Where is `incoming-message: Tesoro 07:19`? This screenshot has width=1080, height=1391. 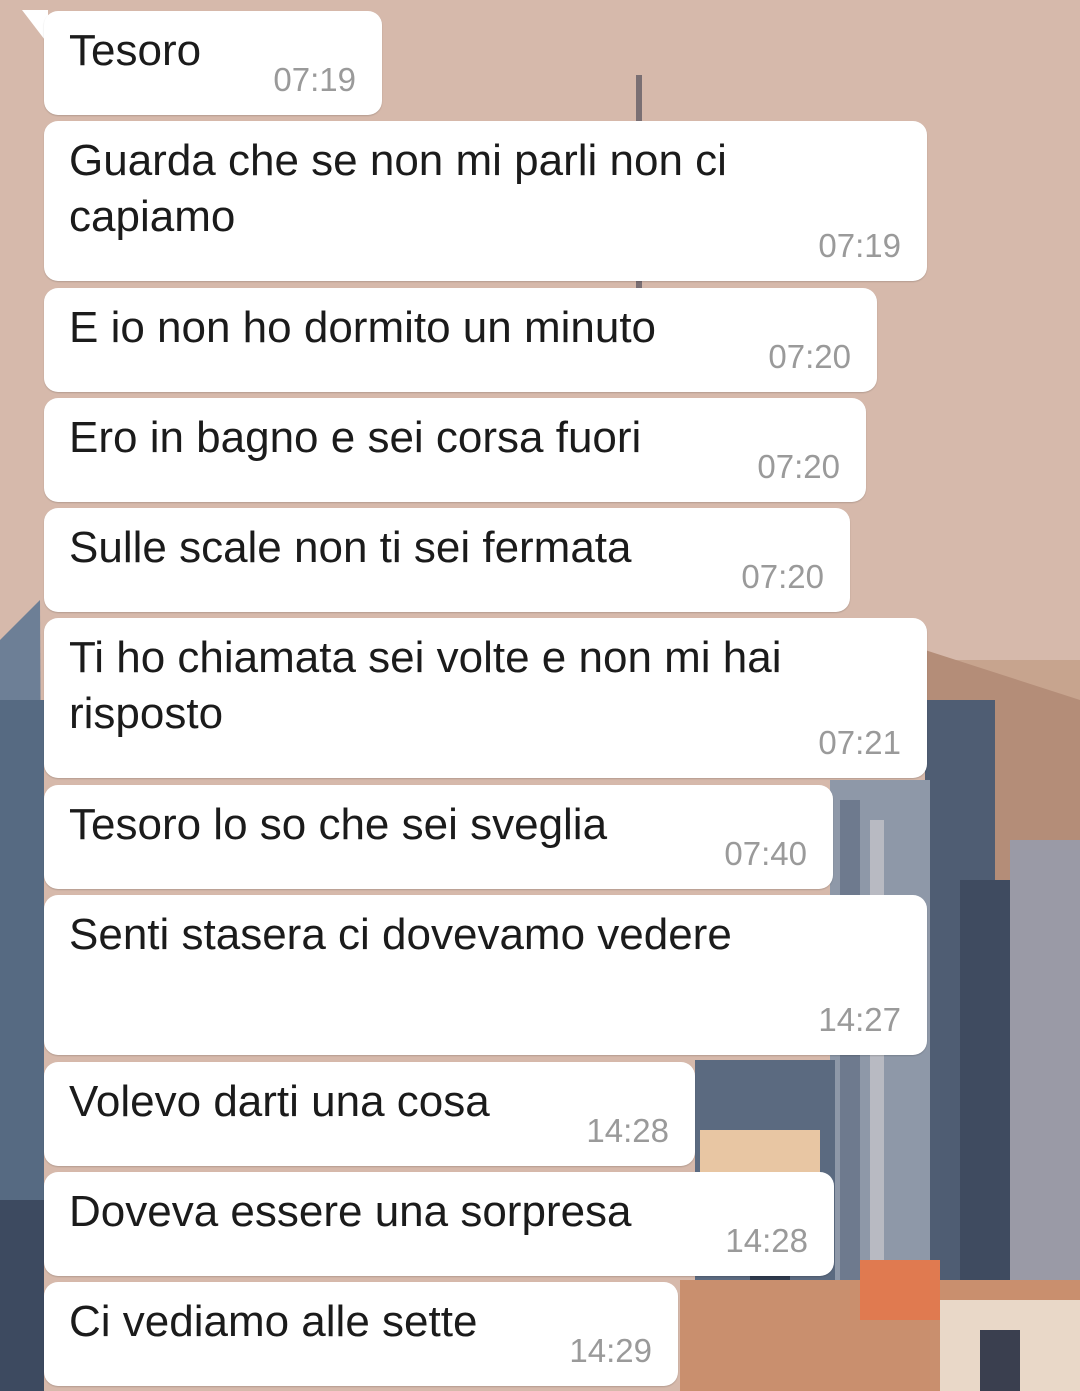
incoming-message: Tesoro 07:19 is located at coordinates (213, 63).